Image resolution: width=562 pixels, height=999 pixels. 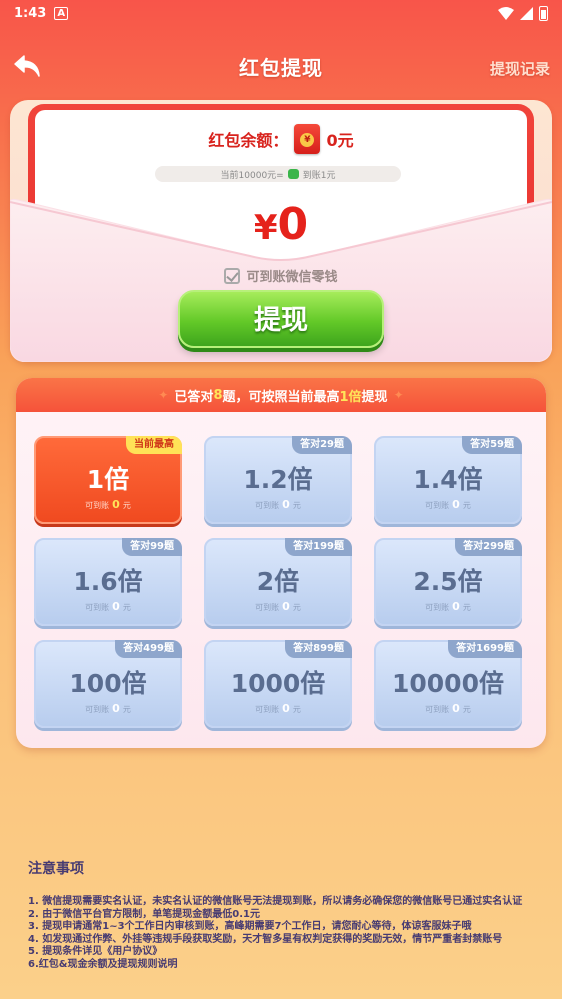 What do you see at coordinates (319, 175) in the screenshot?
I see `rate-right: 到账1元` at bounding box center [319, 175].